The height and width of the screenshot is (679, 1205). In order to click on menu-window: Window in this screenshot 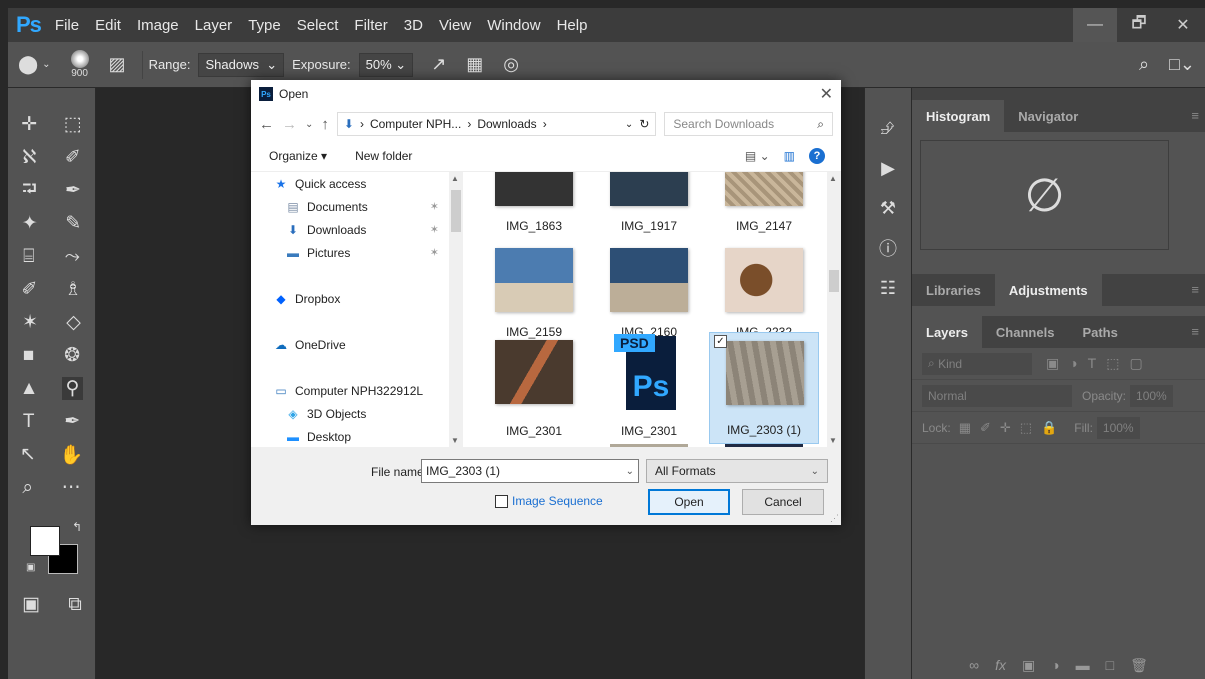, I will do `click(513, 25)`.